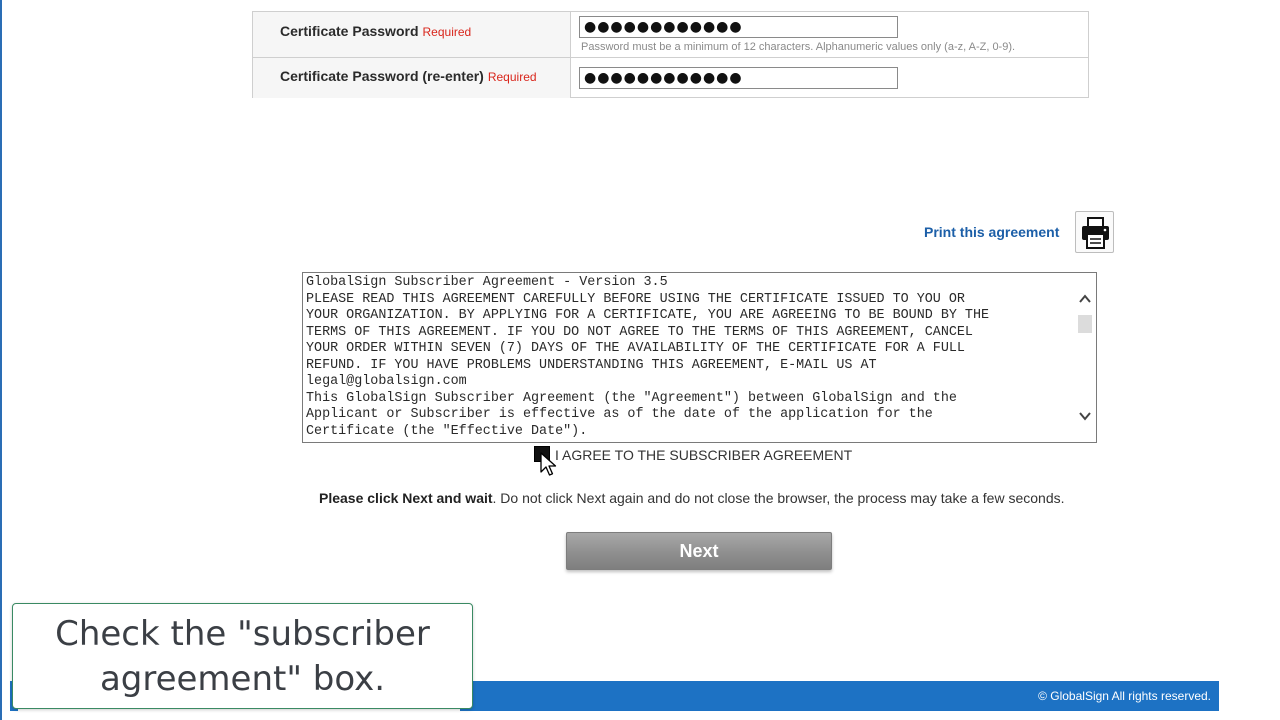 The width and height of the screenshot is (1280, 720). What do you see at coordinates (738, 27) in the screenshot?
I see `certificate-password-input: ●●●●●●●●●●●●` at bounding box center [738, 27].